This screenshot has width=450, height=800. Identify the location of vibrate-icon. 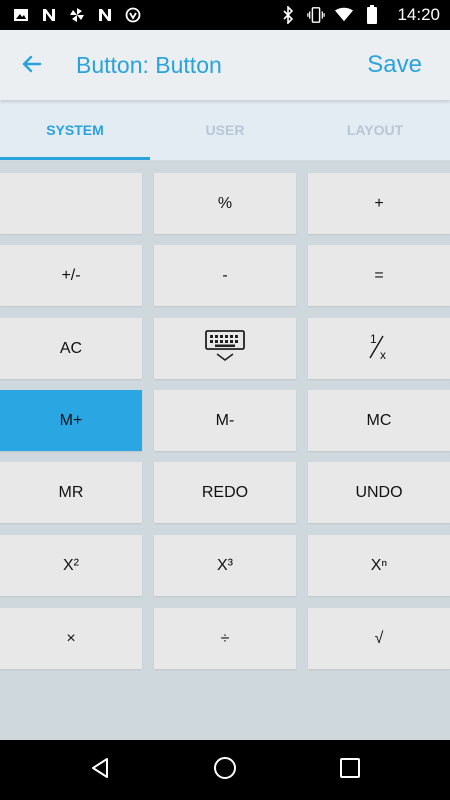
(316, 15).